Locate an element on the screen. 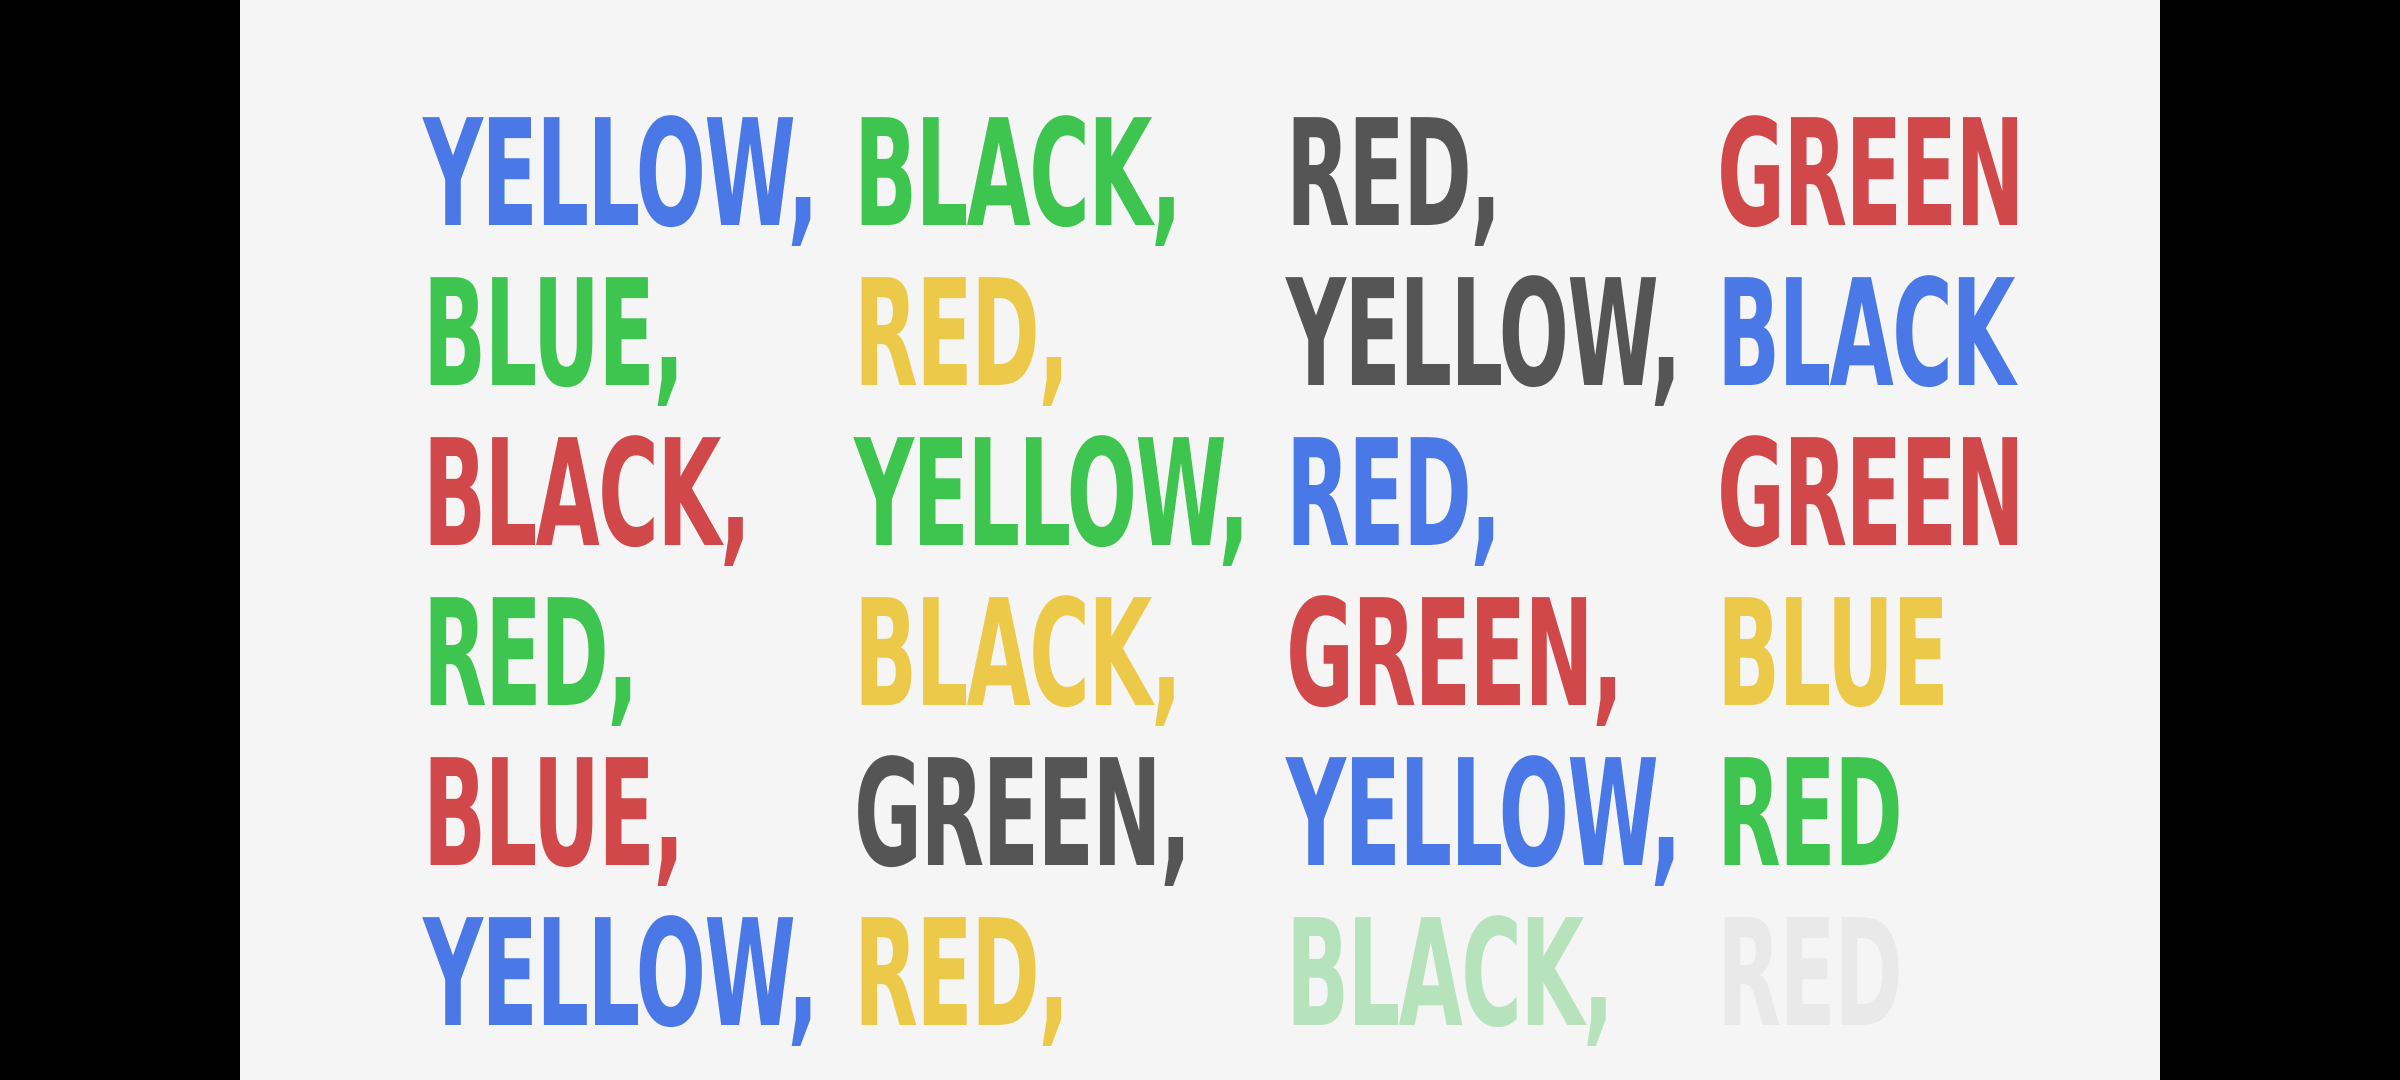  word-cell: BLUE is located at coordinates (1832, 654).